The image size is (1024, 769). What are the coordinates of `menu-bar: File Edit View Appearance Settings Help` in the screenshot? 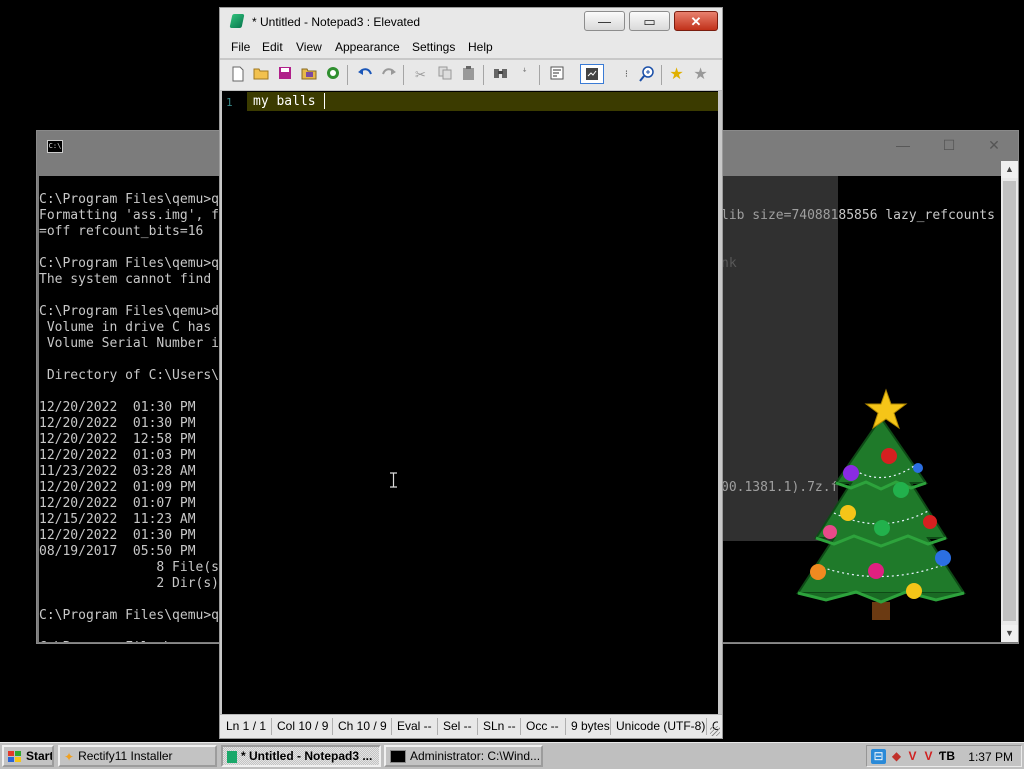 It's located at (471, 47).